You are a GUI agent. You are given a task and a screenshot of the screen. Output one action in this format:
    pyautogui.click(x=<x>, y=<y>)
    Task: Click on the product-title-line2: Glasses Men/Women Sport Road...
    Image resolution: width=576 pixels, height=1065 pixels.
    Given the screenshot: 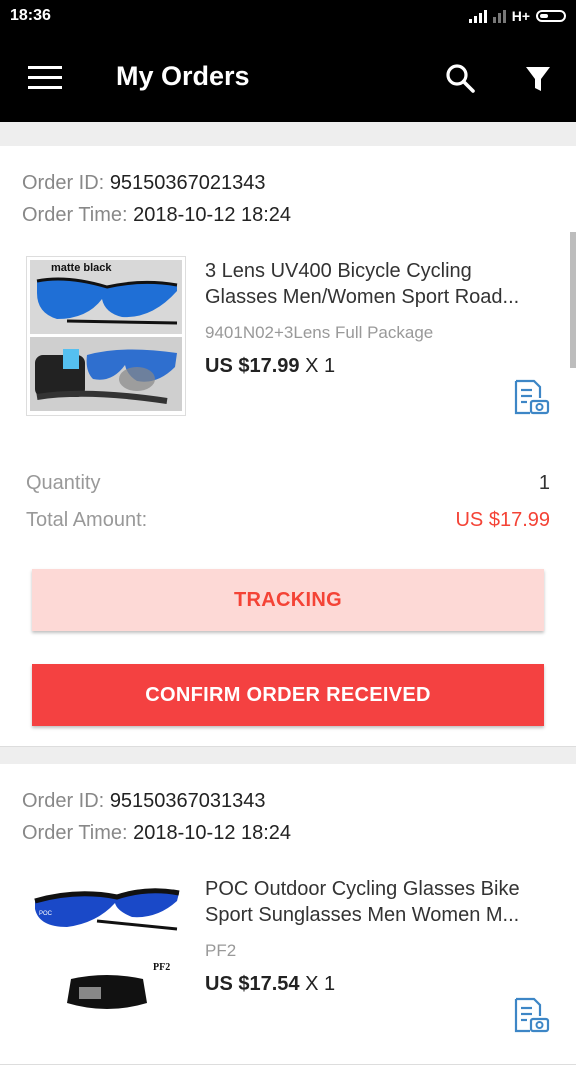 What is the action you would take?
    pyautogui.click(x=362, y=297)
    